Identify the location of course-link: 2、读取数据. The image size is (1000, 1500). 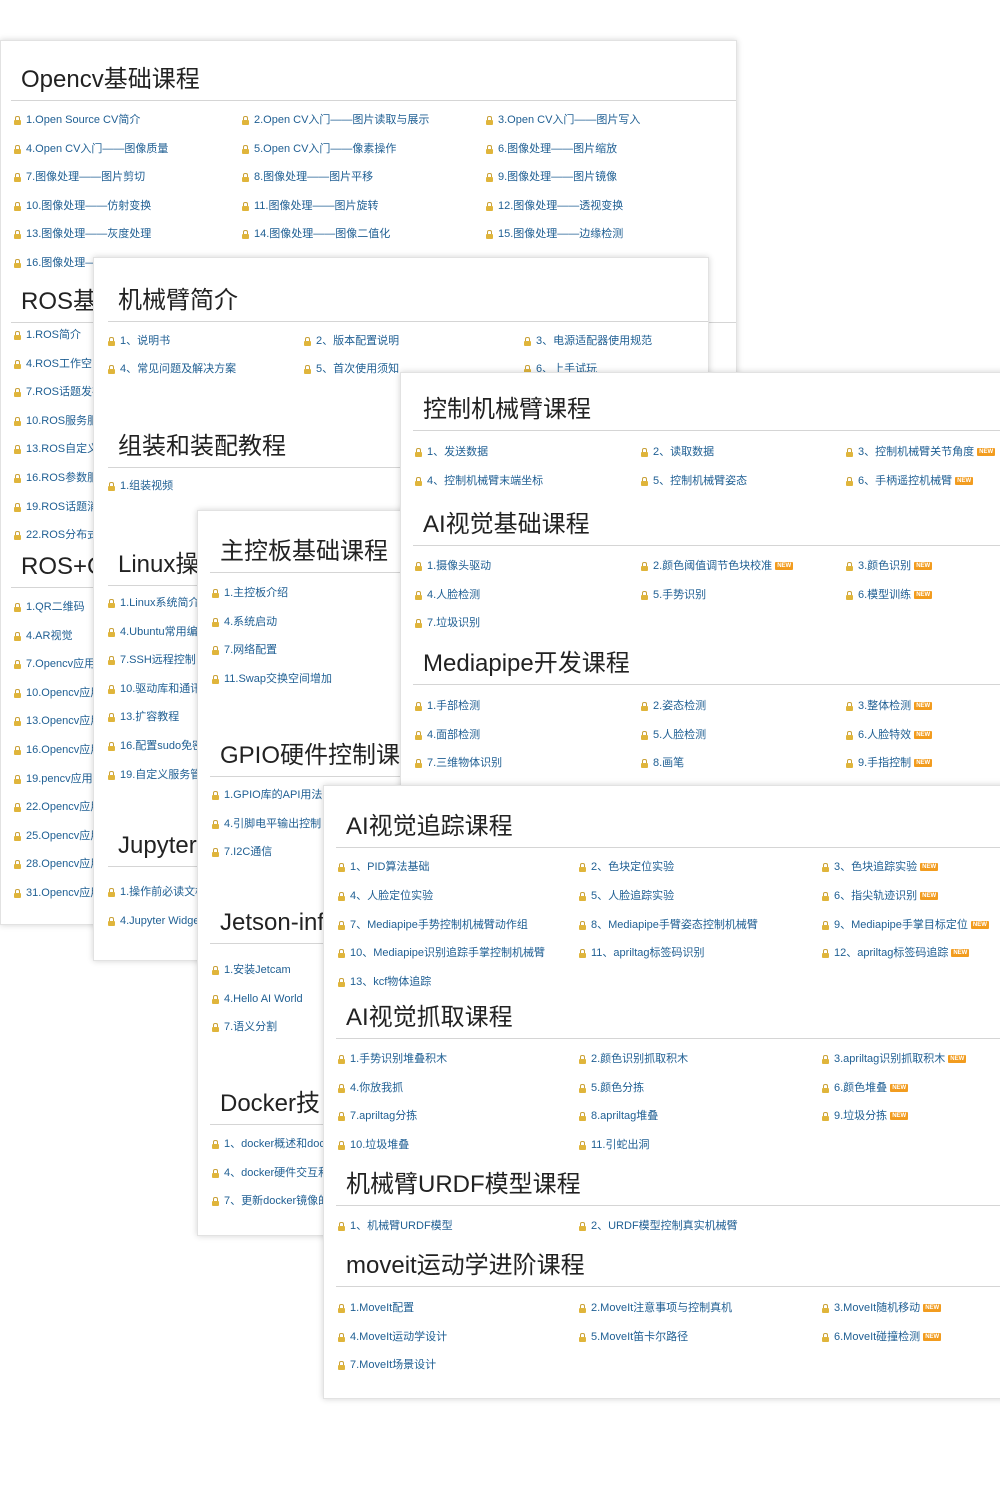
(677, 452).